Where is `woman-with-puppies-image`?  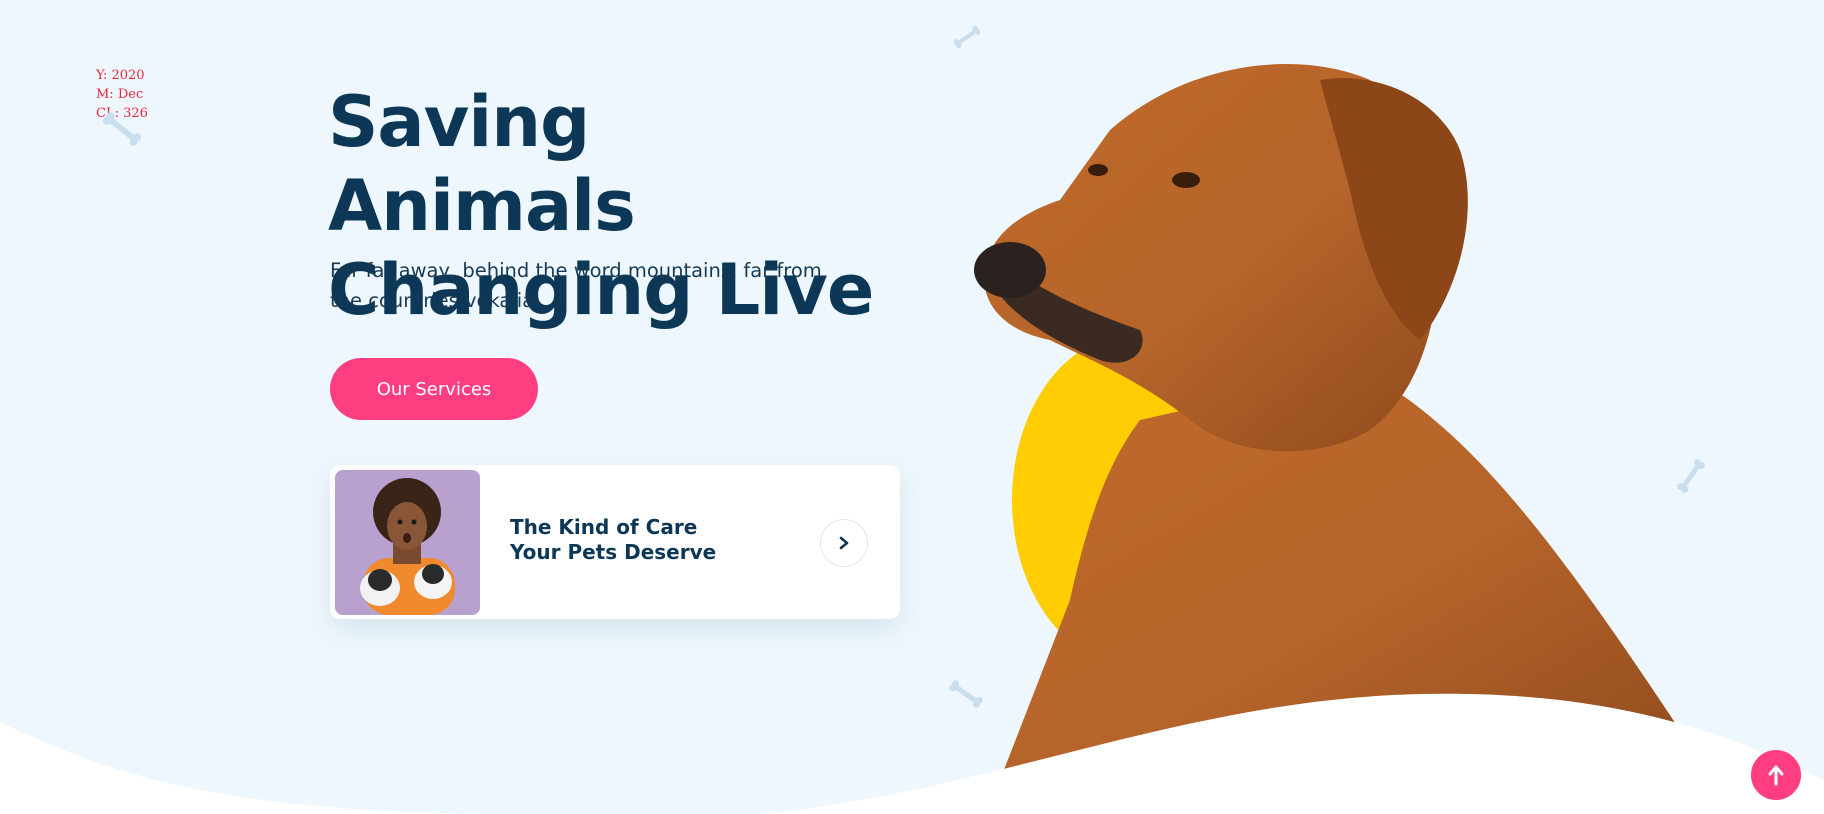 woman-with-puppies-image is located at coordinates (407, 542).